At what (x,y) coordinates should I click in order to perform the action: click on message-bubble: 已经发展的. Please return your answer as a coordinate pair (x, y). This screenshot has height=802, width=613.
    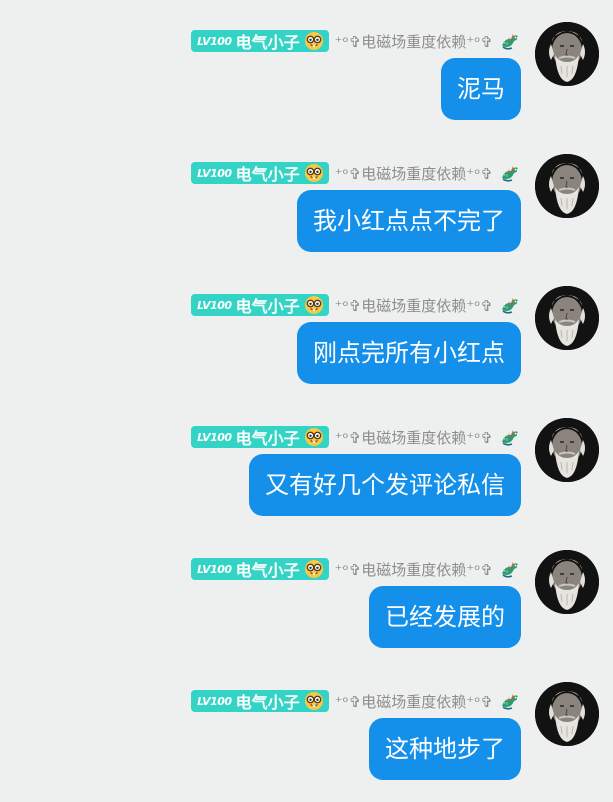
    Looking at the image, I should click on (445, 617).